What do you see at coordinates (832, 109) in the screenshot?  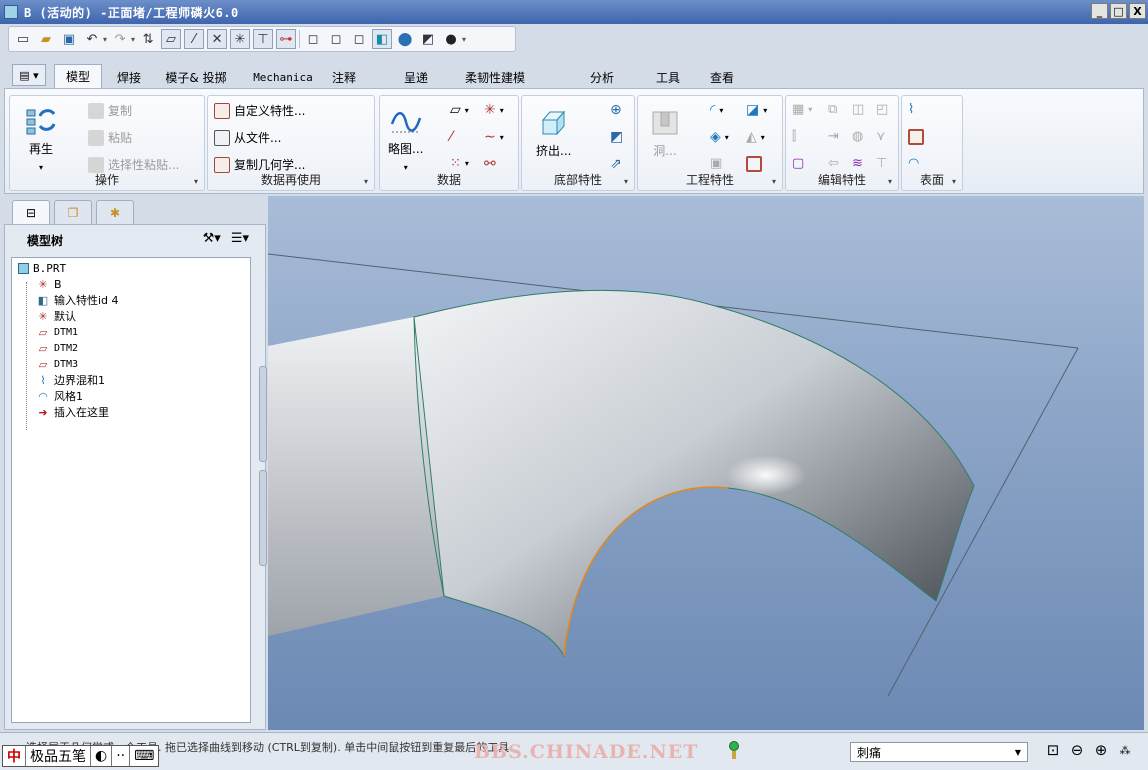 I see `mirror-icon: ⧉` at bounding box center [832, 109].